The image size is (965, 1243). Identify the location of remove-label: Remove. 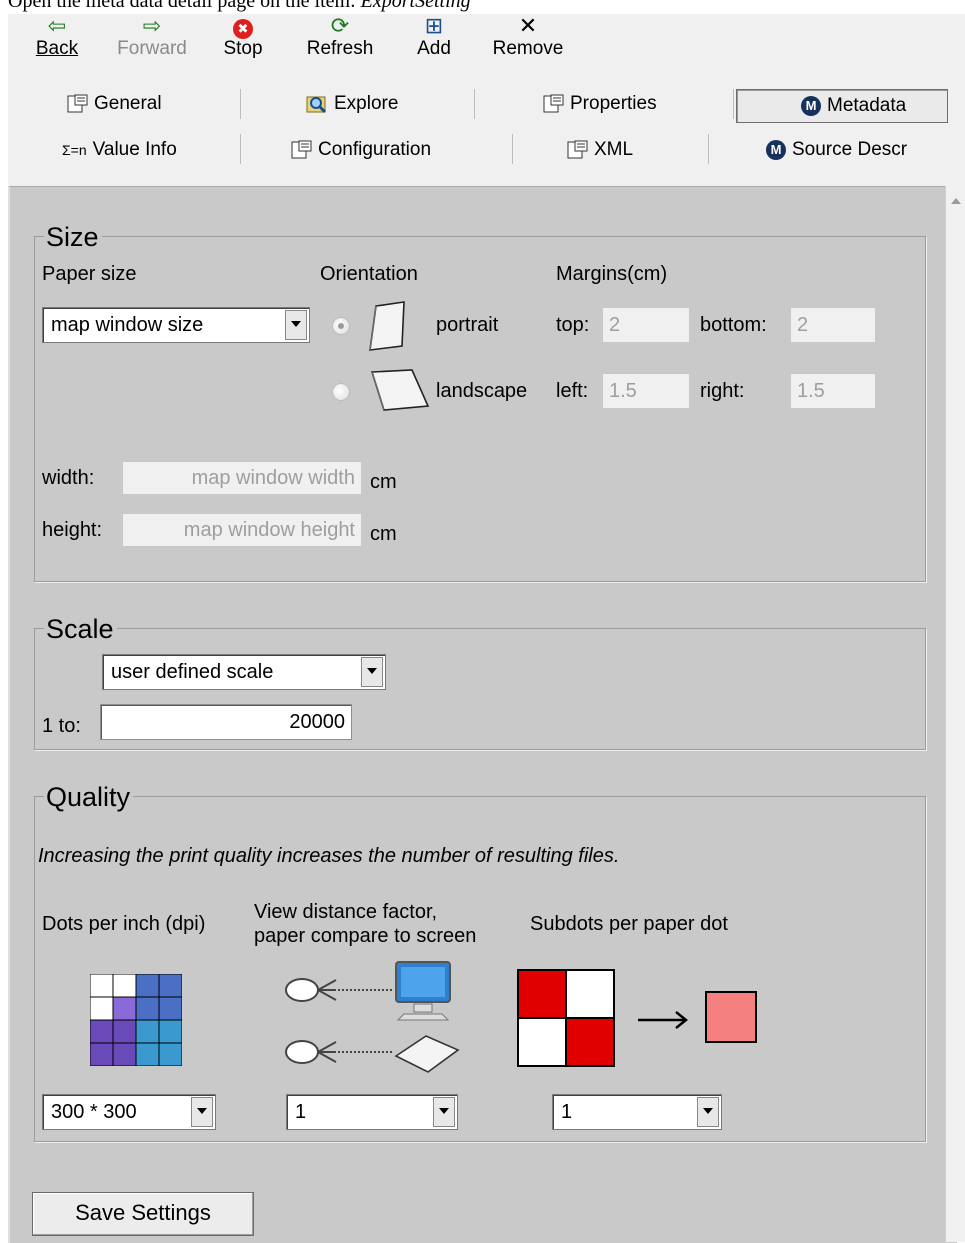
(528, 48).